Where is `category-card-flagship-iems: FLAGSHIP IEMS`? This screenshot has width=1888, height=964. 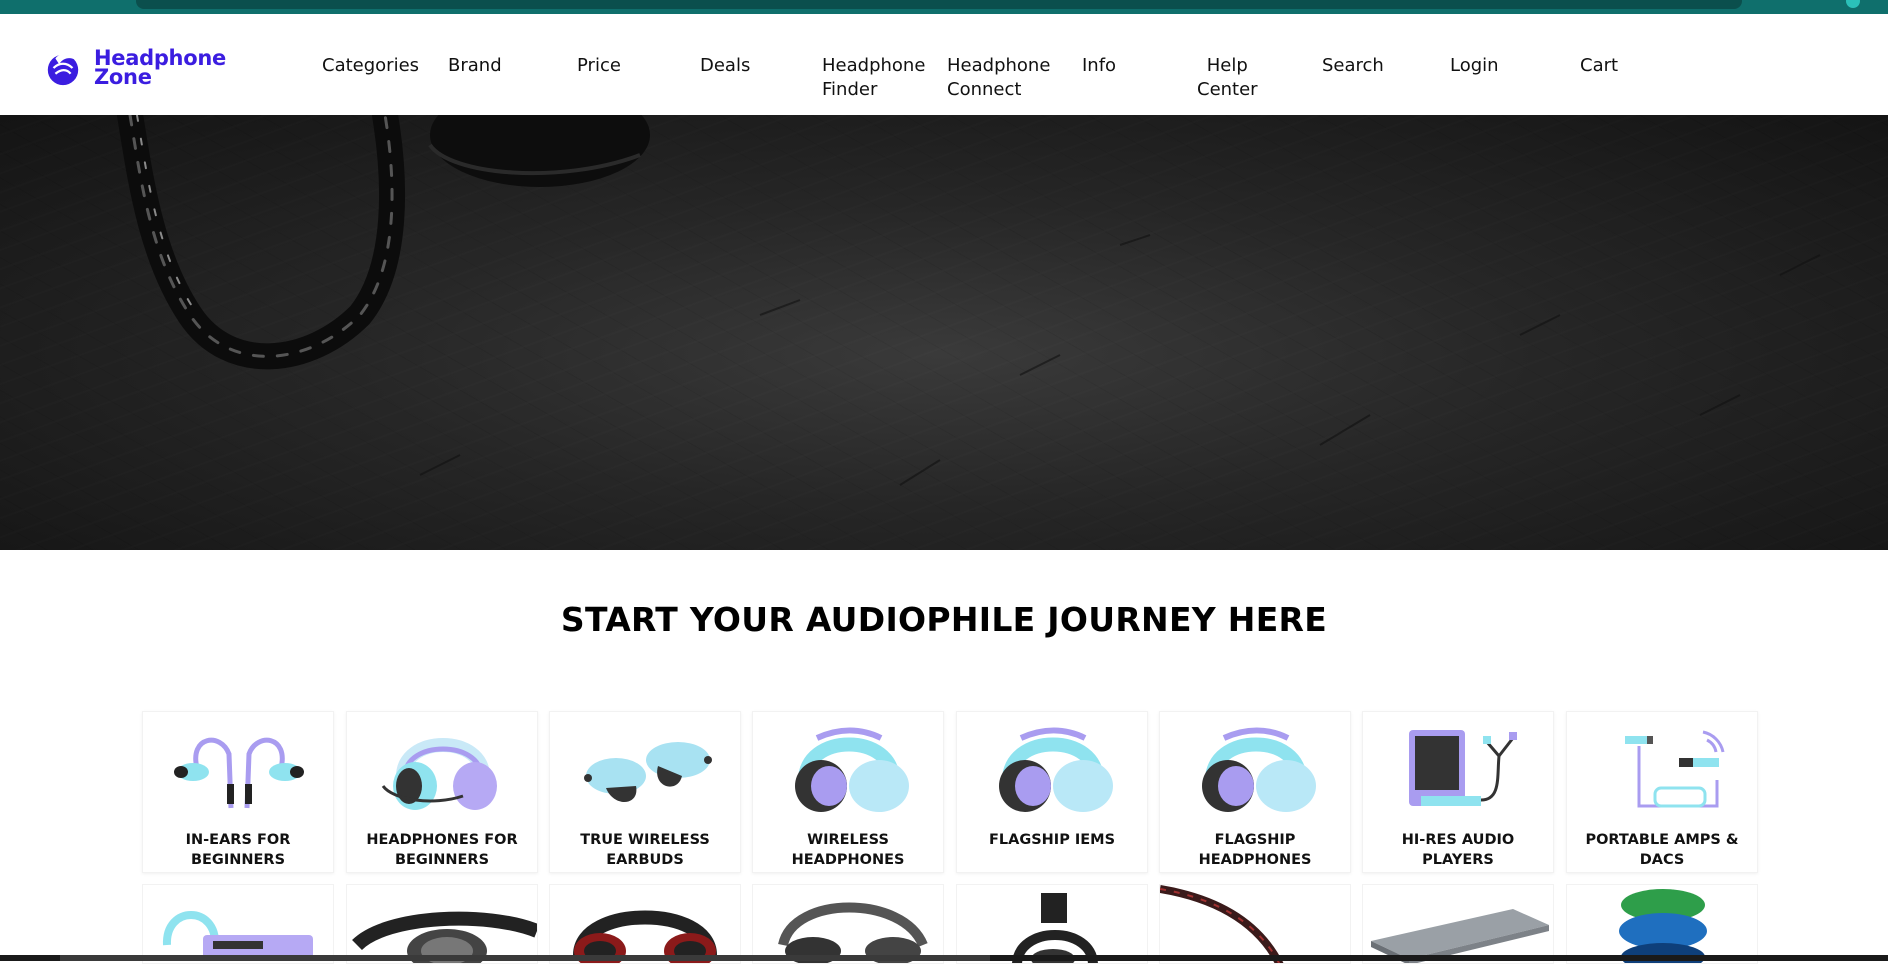 category-card-flagship-iems: FLAGSHIP IEMS is located at coordinates (1052, 792).